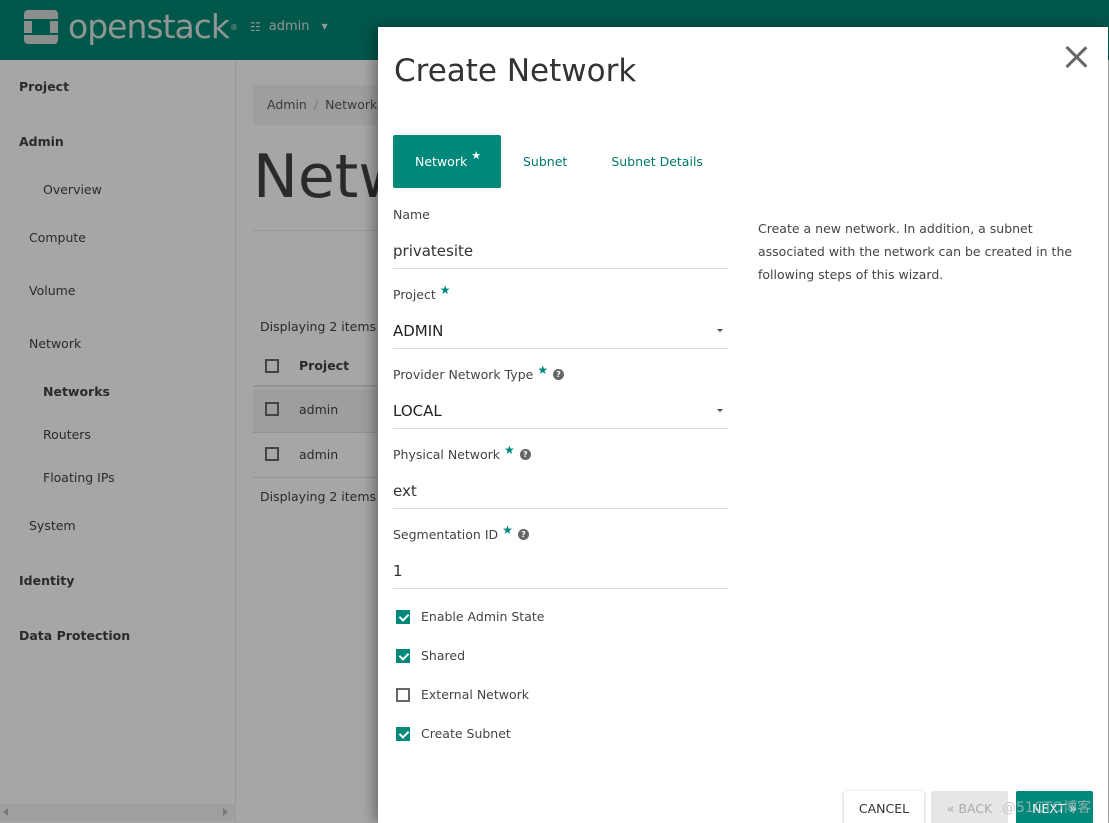 The height and width of the screenshot is (823, 1109). Describe the element at coordinates (72, 189) in the screenshot. I see `sidebar-item-overview: Overview` at that location.